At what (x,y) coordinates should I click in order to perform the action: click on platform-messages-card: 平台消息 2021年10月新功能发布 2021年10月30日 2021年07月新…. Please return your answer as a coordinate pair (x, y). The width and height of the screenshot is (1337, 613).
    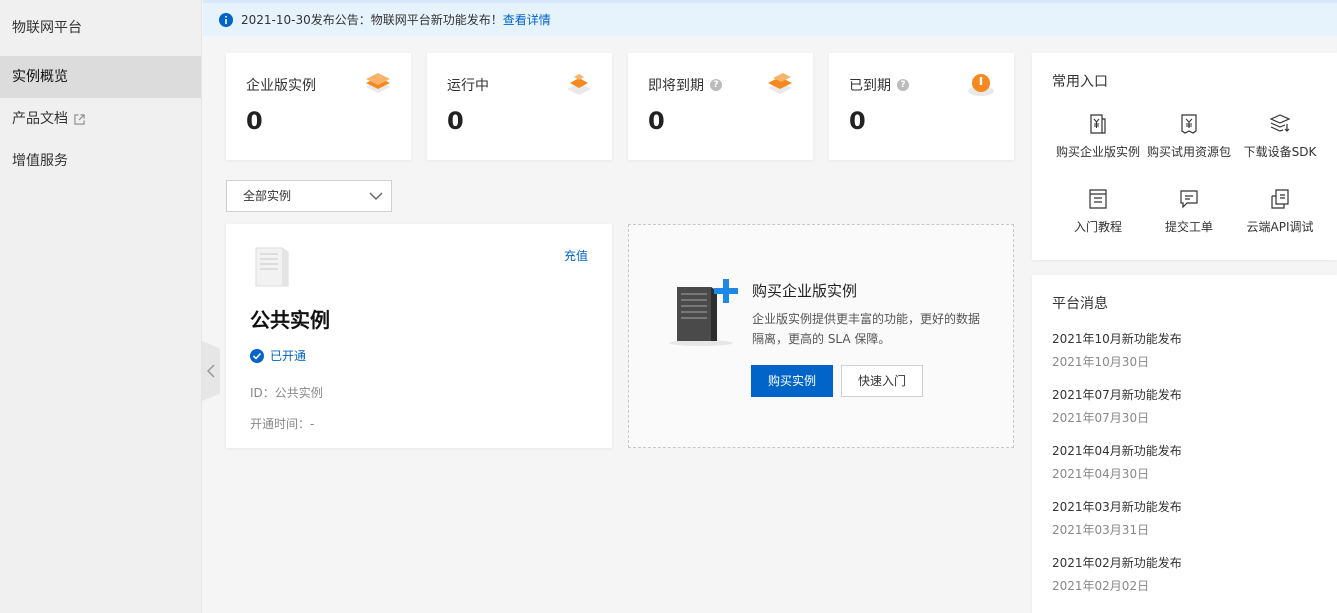
    Looking at the image, I should click on (1184, 444).